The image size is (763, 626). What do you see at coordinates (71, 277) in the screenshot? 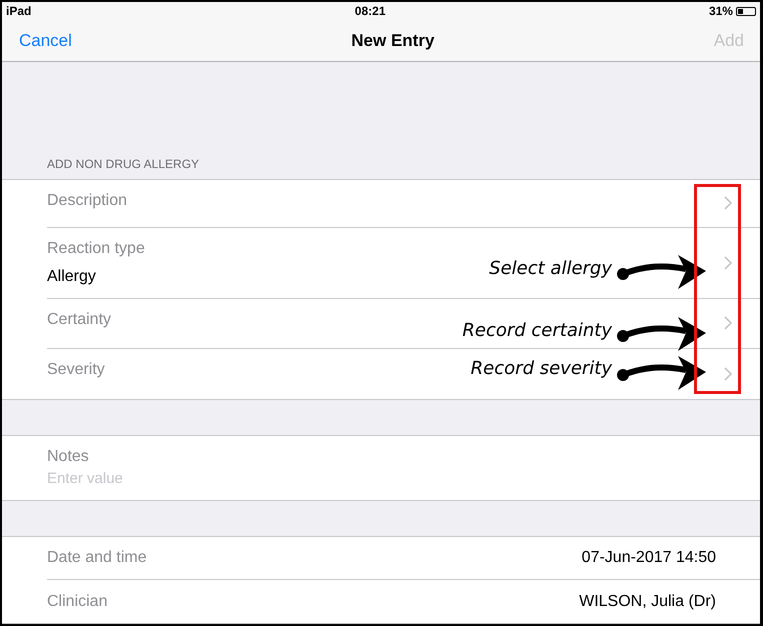
I see `row-value: Allergy` at bounding box center [71, 277].